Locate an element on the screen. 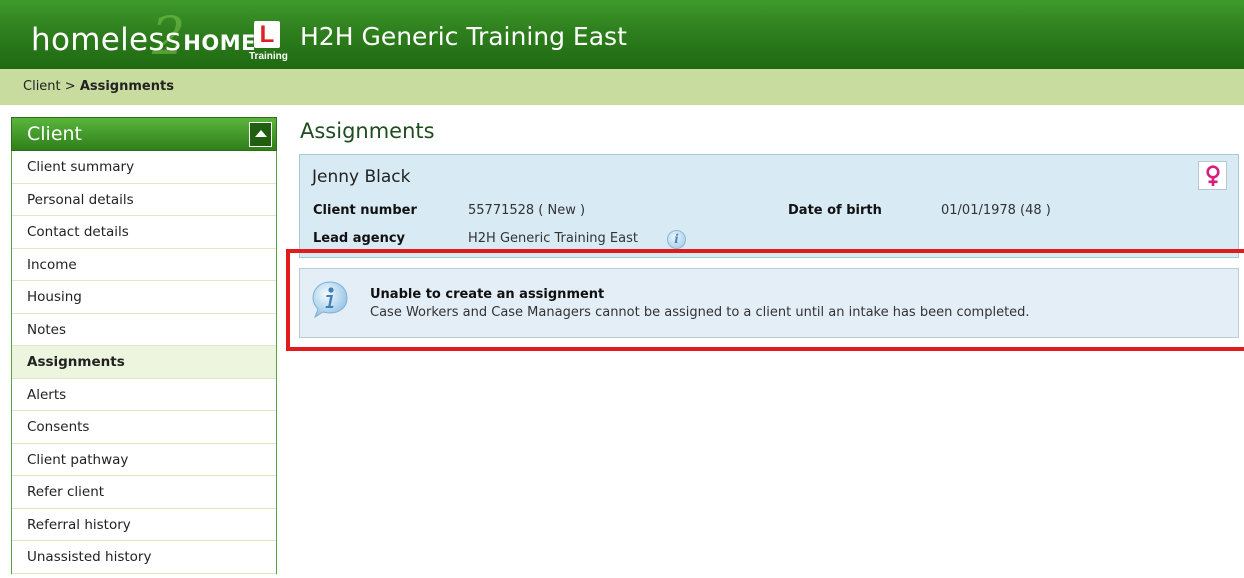  learner-plate-icon: L is located at coordinates (267, 34).